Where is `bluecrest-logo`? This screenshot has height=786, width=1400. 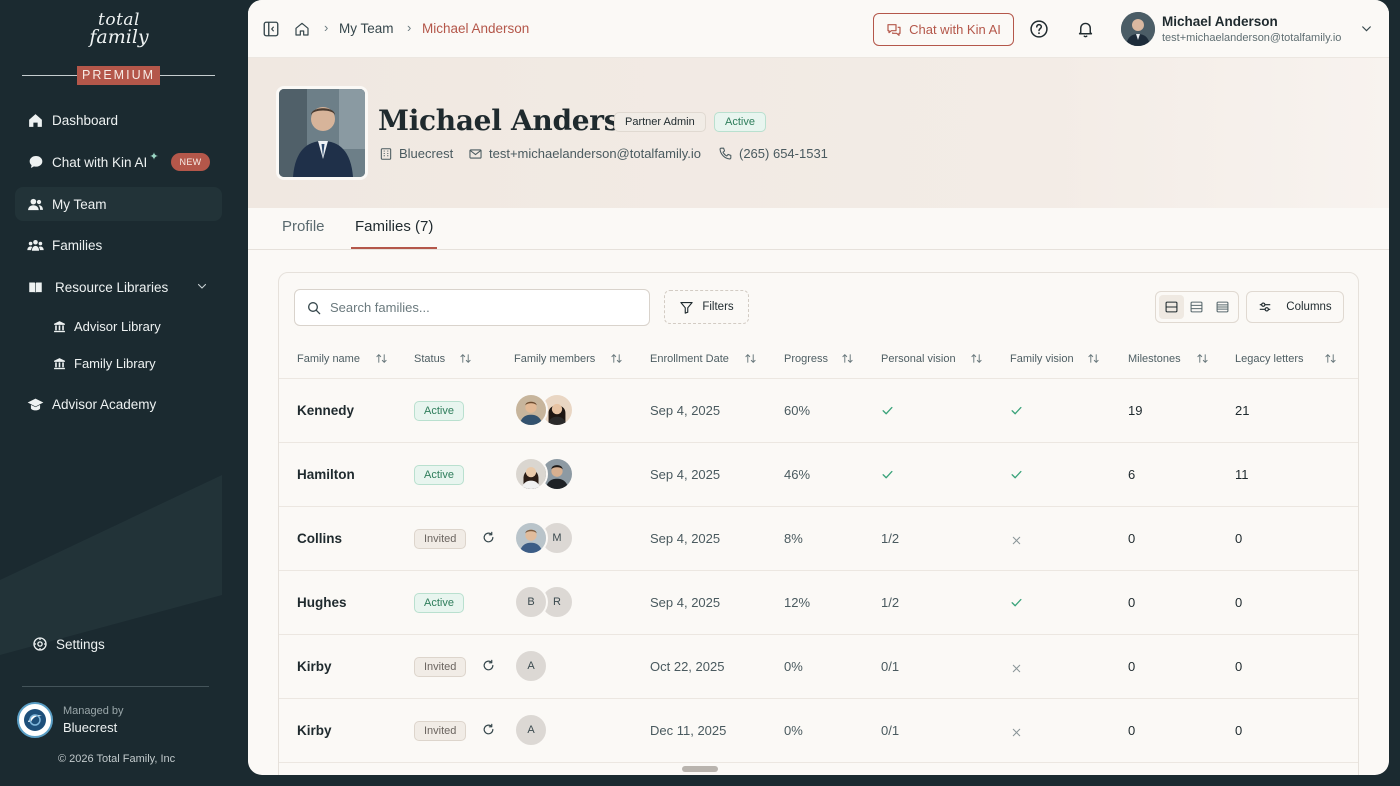 bluecrest-logo is located at coordinates (35, 720).